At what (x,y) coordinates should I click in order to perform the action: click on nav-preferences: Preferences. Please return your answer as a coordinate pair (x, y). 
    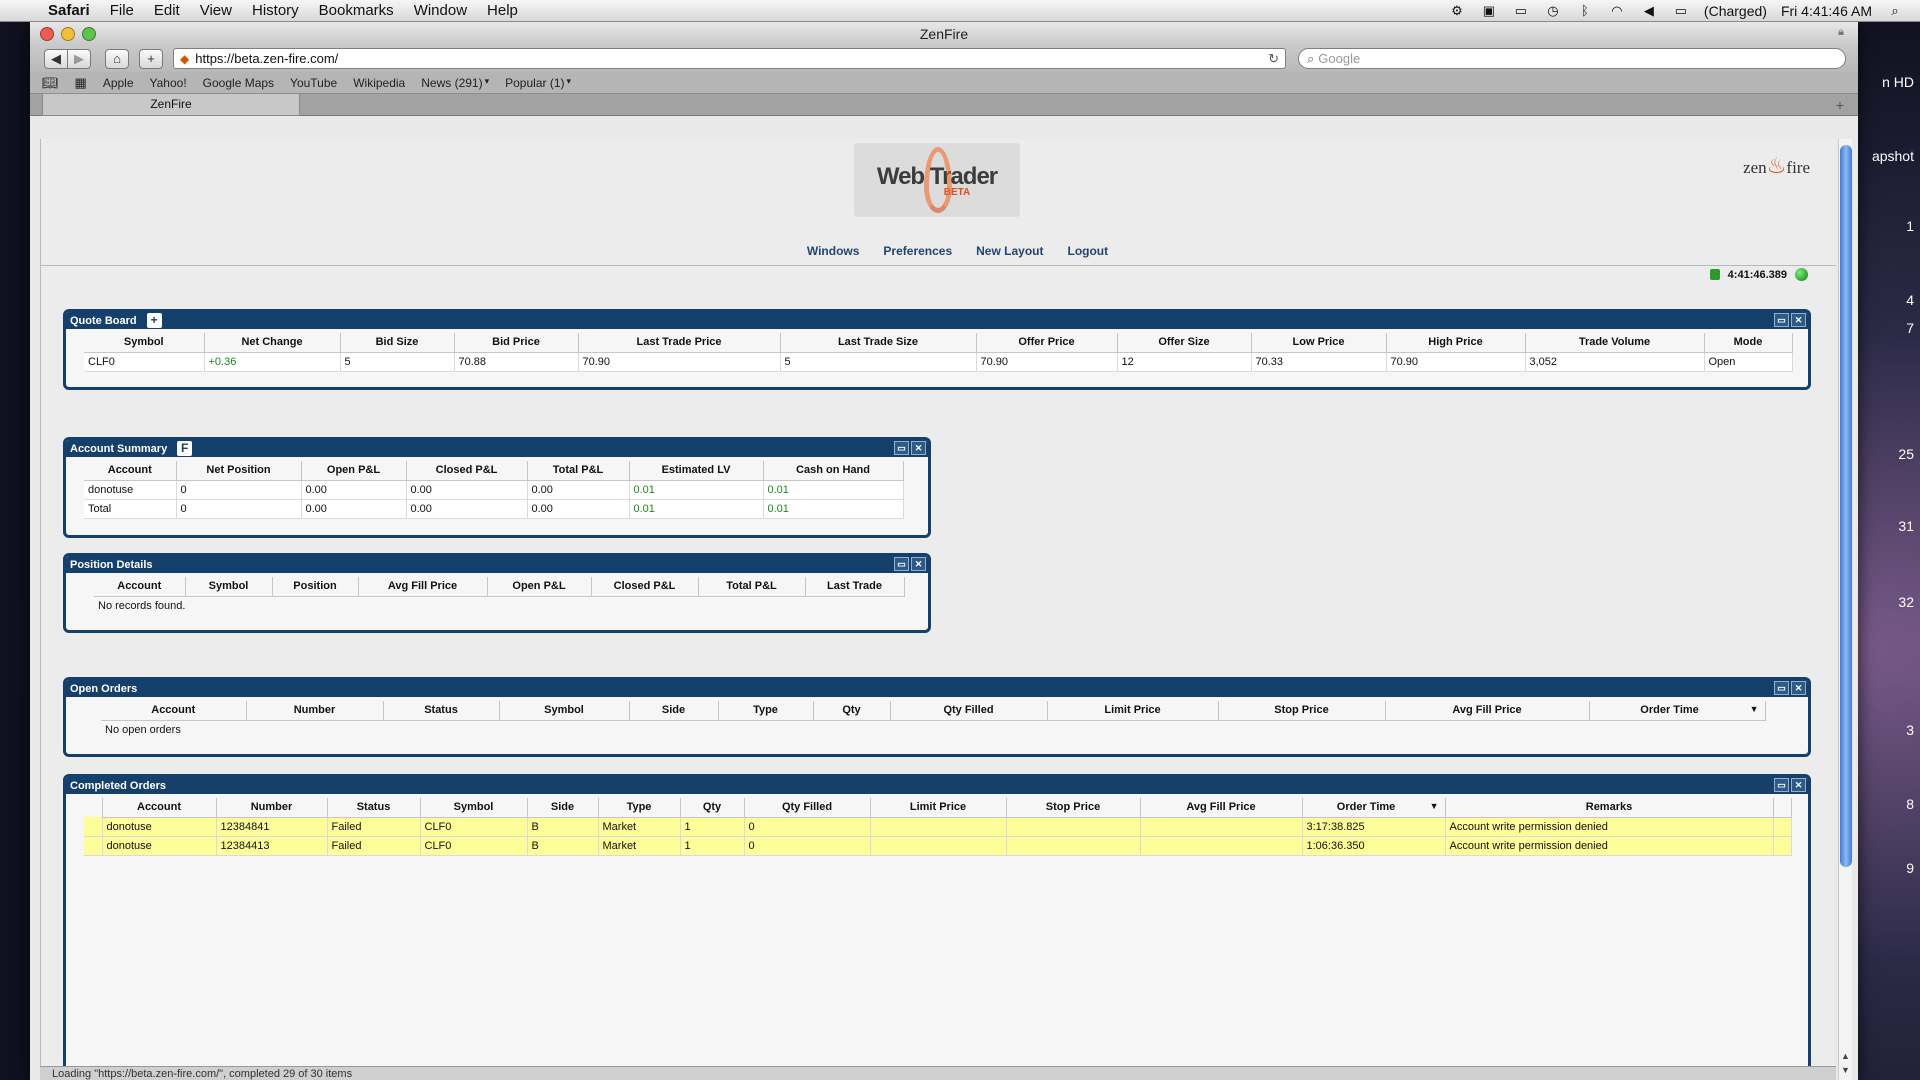
    Looking at the image, I should click on (917, 251).